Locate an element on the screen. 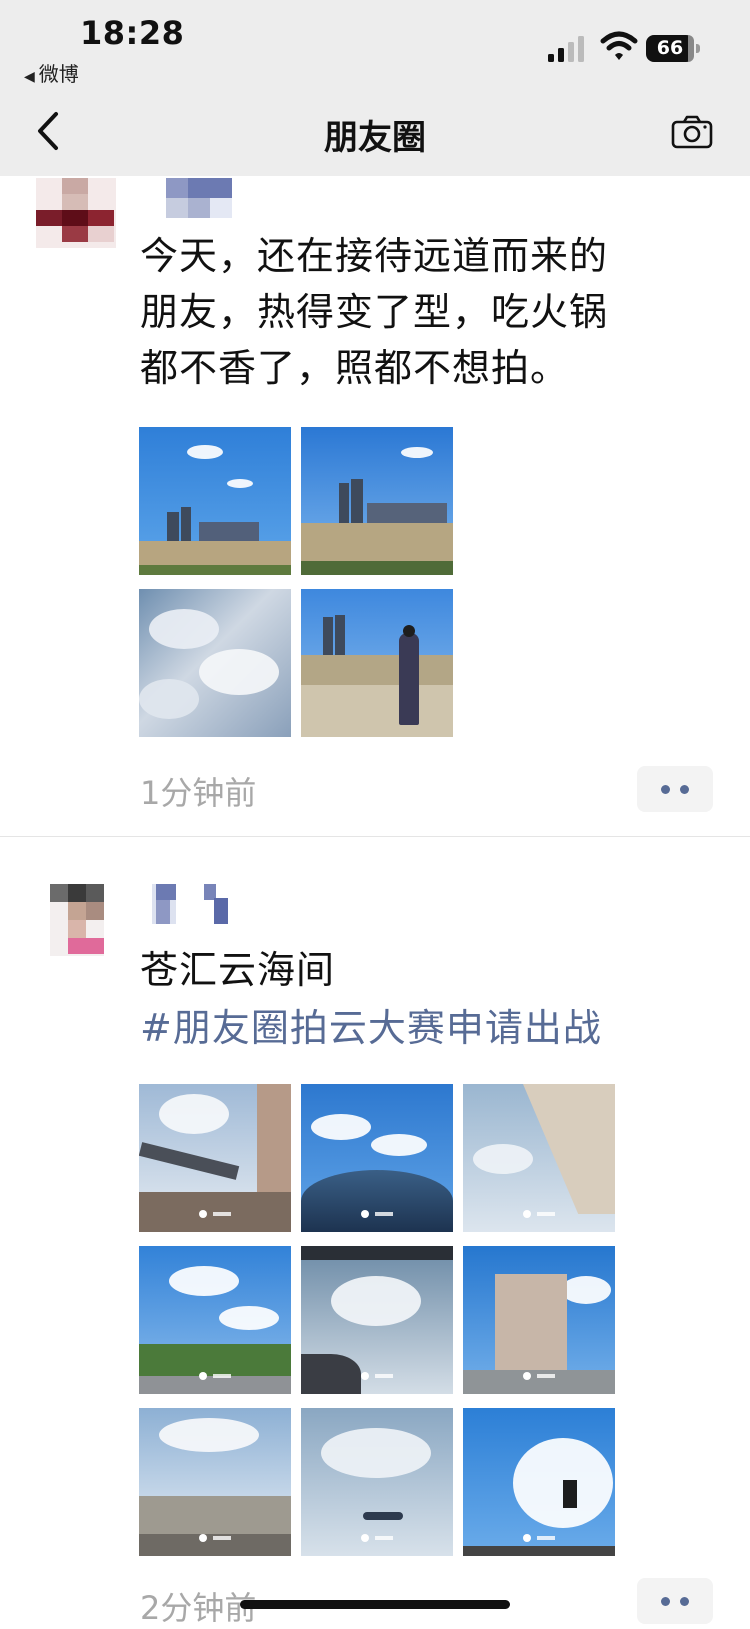  battery-level: 66 is located at coordinates (670, 48).